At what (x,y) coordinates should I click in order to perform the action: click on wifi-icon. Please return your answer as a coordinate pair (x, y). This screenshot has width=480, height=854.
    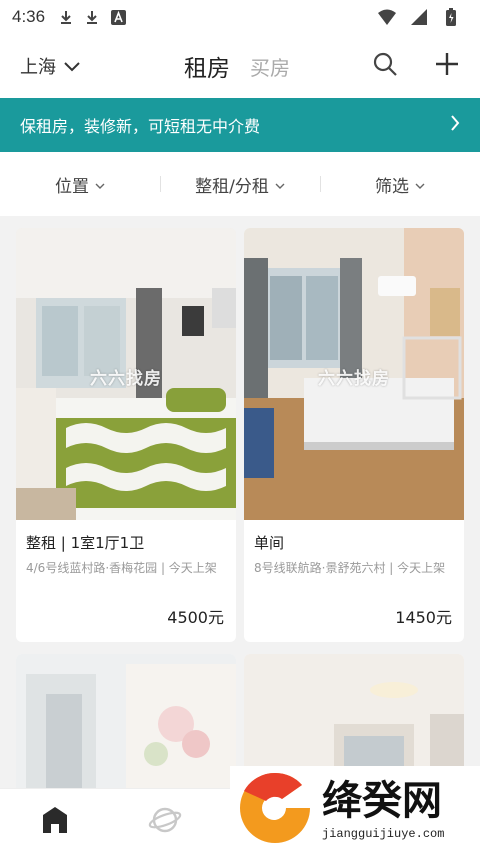
    Looking at the image, I should click on (387, 17).